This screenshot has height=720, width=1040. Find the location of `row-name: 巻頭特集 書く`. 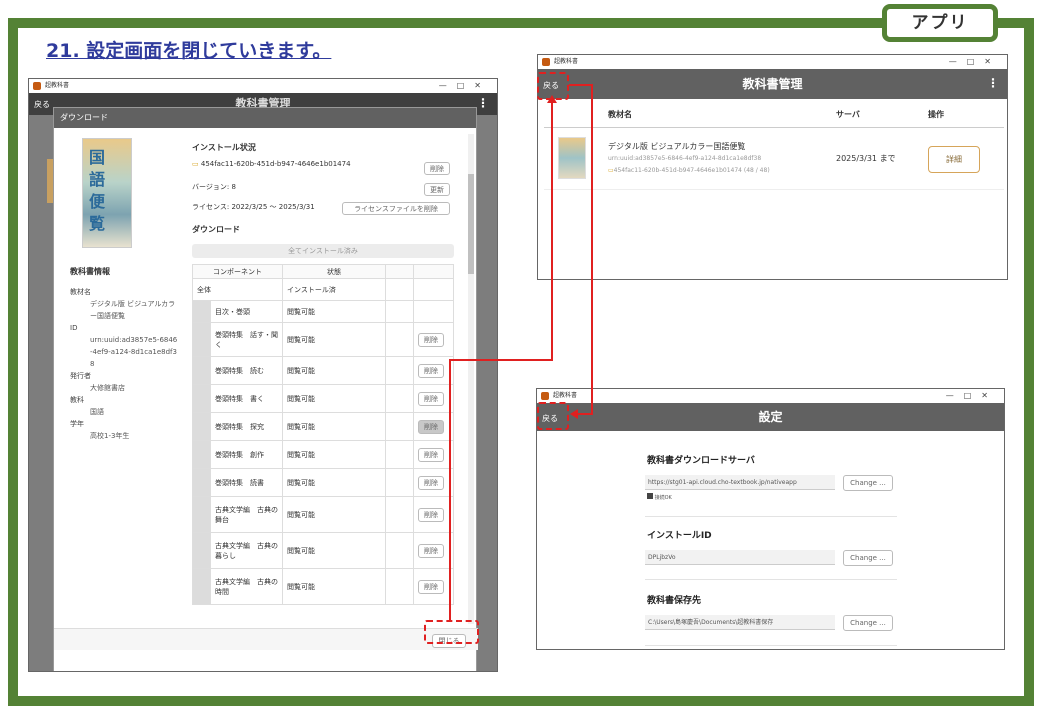

row-name: 巻頭特集 書く is located at coordinates (246, 398).